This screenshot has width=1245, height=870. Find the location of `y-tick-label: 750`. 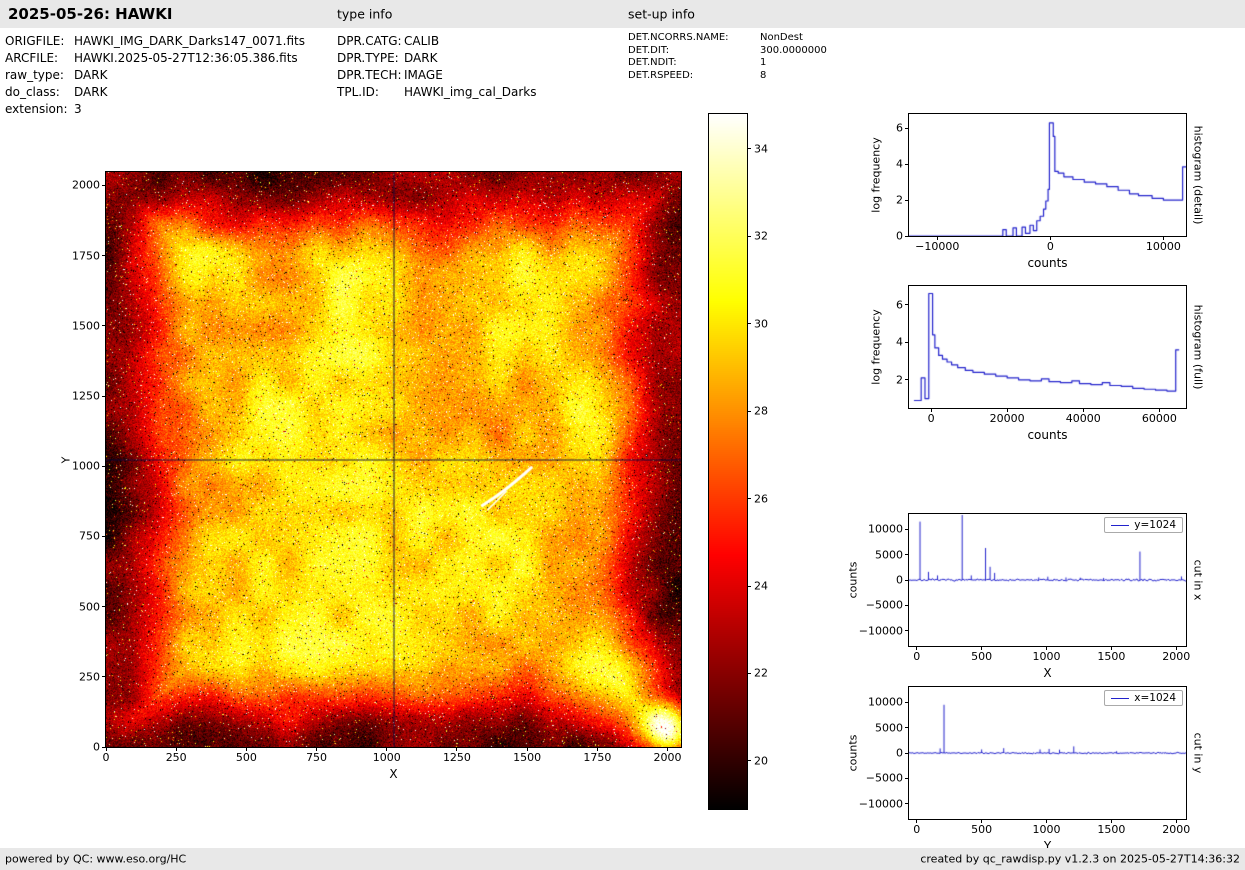

y-tick-label: 750 is located at coordinates (89, 536).